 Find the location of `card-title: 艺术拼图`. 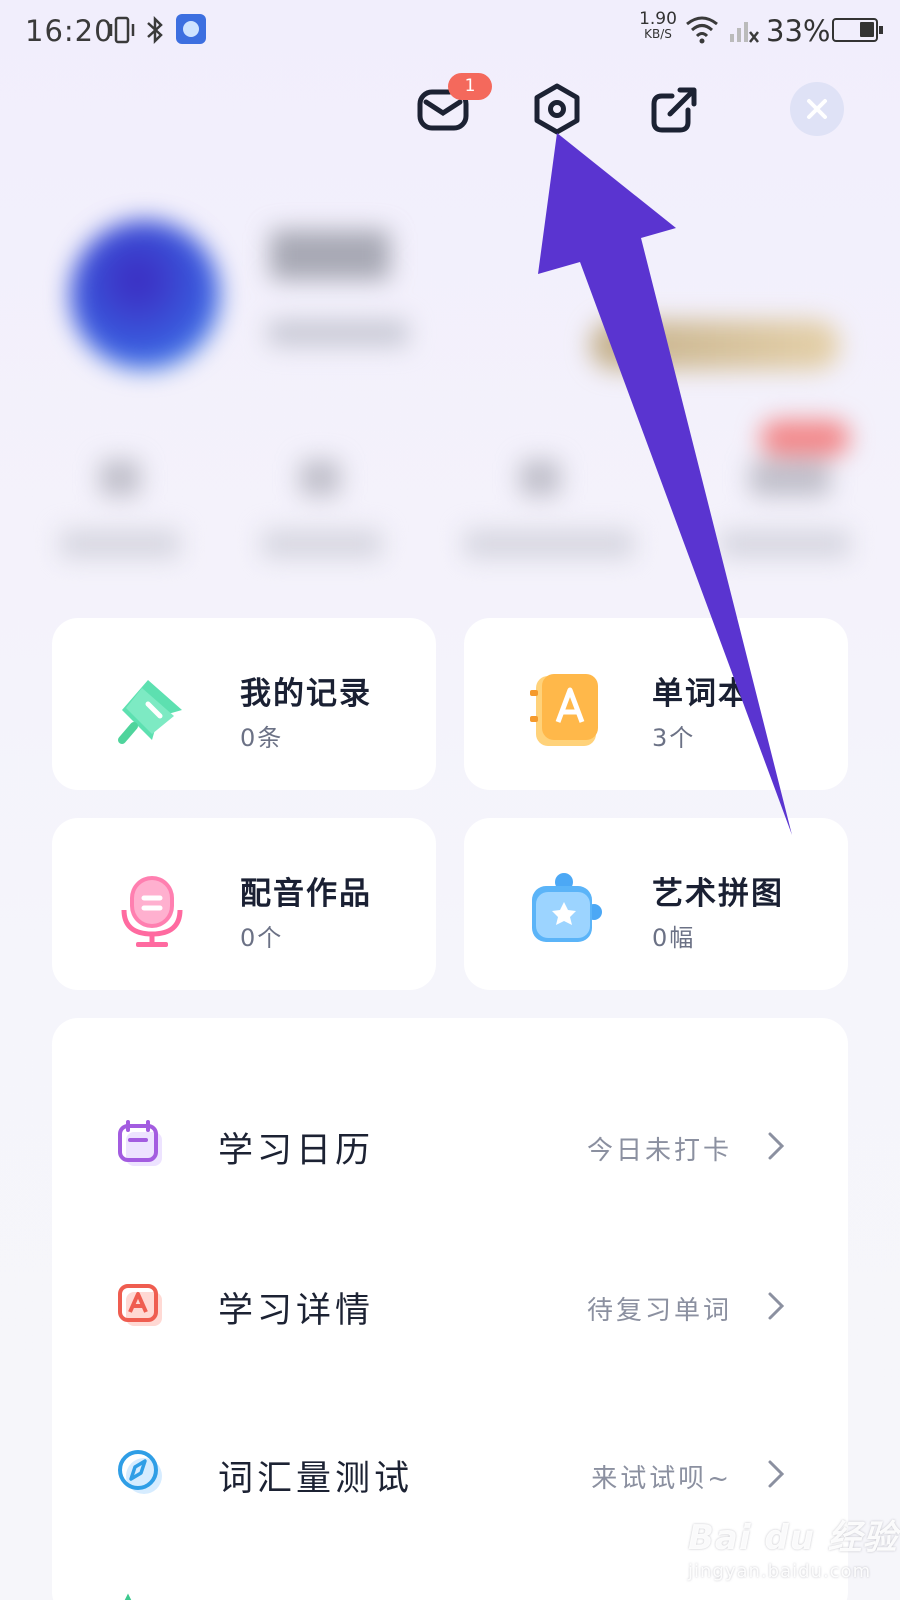

card-title: 艺术拼图 is located at coordinates (718, 894).